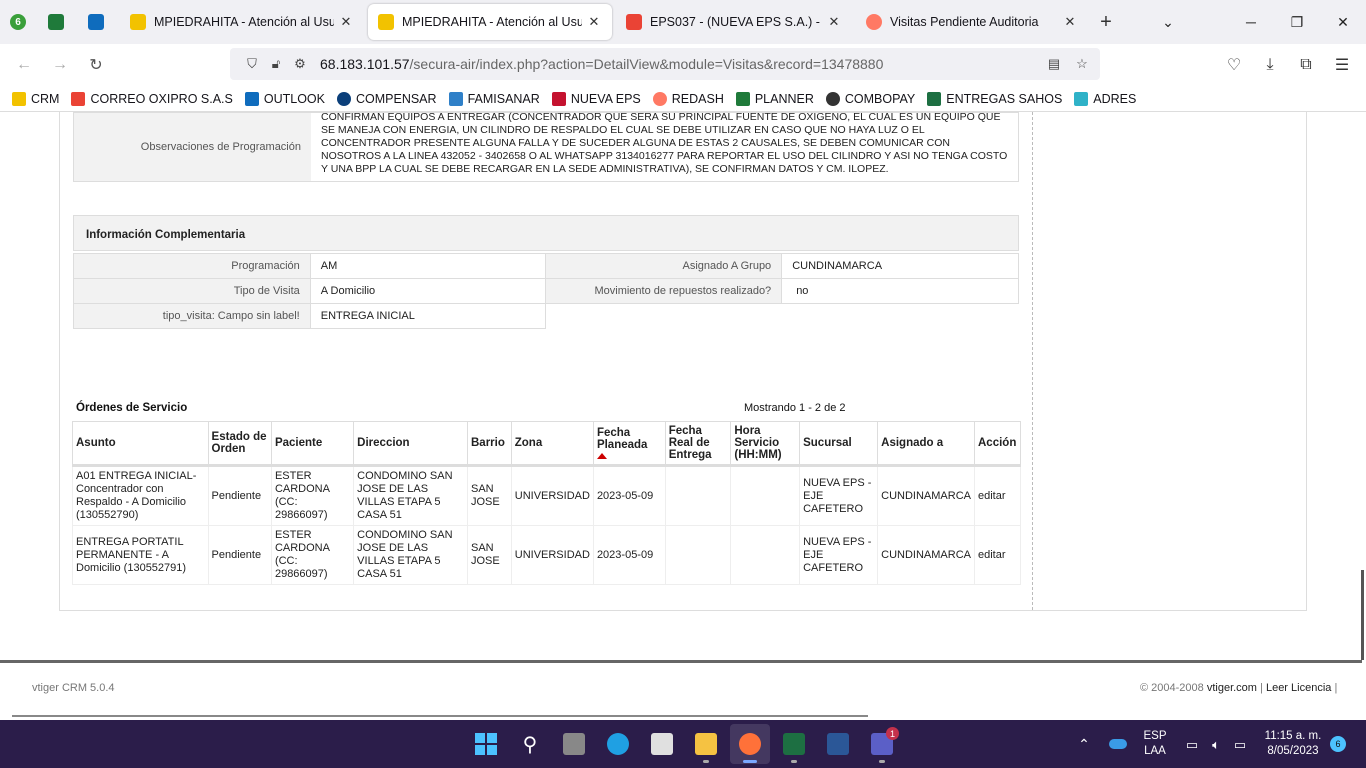 The height and width of the screenshot is (768, 1366). Describe the element at coordinates (152, 98) in the screenshot. I see `bookmark-correo: CORREO OXIPRO S.A.S` at that location.